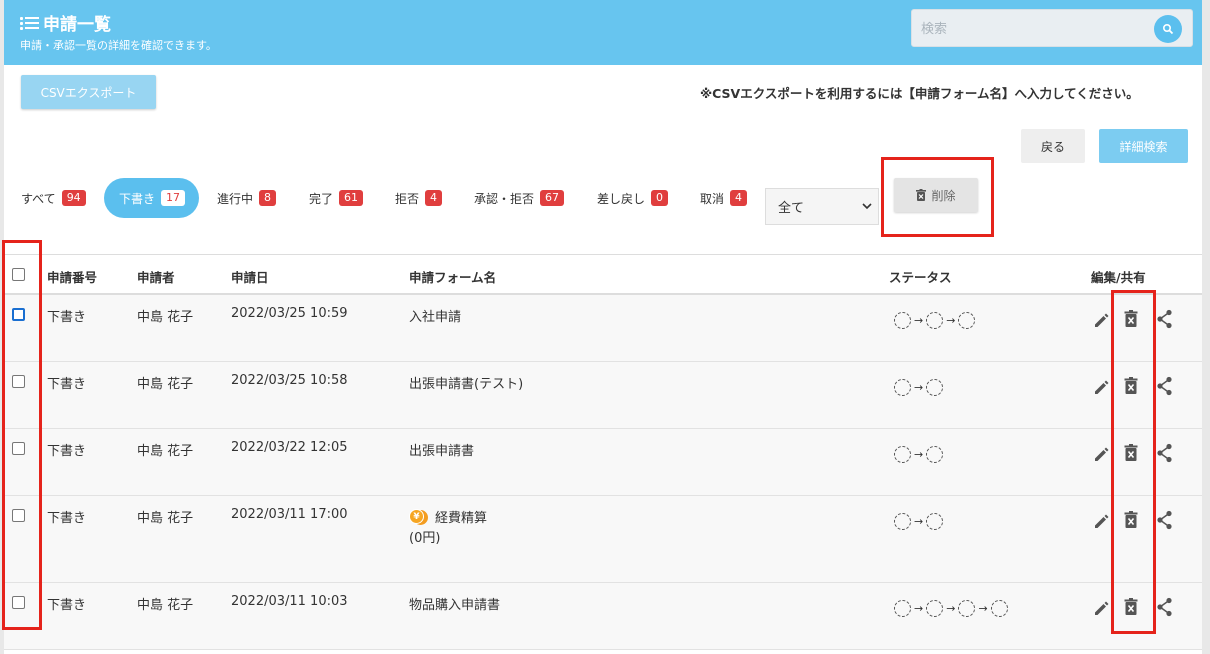 The height and width of the screenshot is (654, 1210). I want to click on table-row: 下書き 中島 花子 2022/03/22 12:05 出張申請書 →, so click(603, 462).